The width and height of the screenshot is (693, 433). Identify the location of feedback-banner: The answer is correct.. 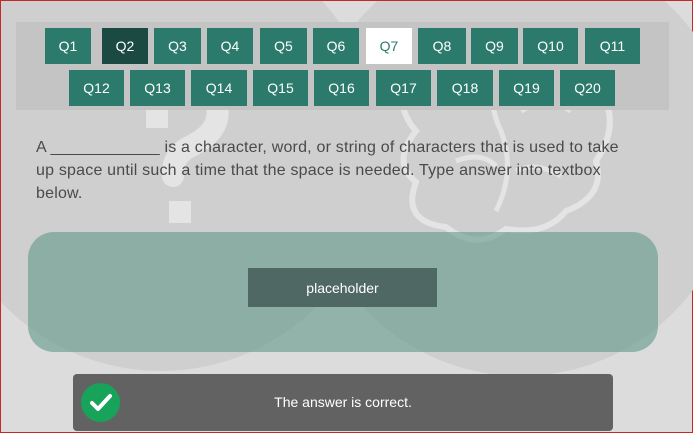
(343, 402).